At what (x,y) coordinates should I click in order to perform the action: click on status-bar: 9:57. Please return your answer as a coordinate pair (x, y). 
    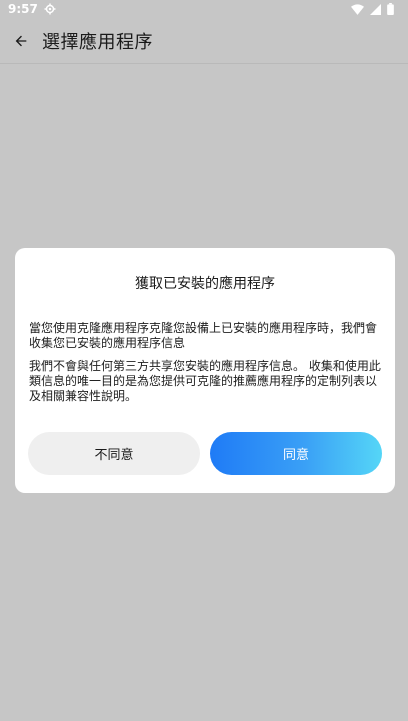
    Looking at the image, I should click on (204, 9).